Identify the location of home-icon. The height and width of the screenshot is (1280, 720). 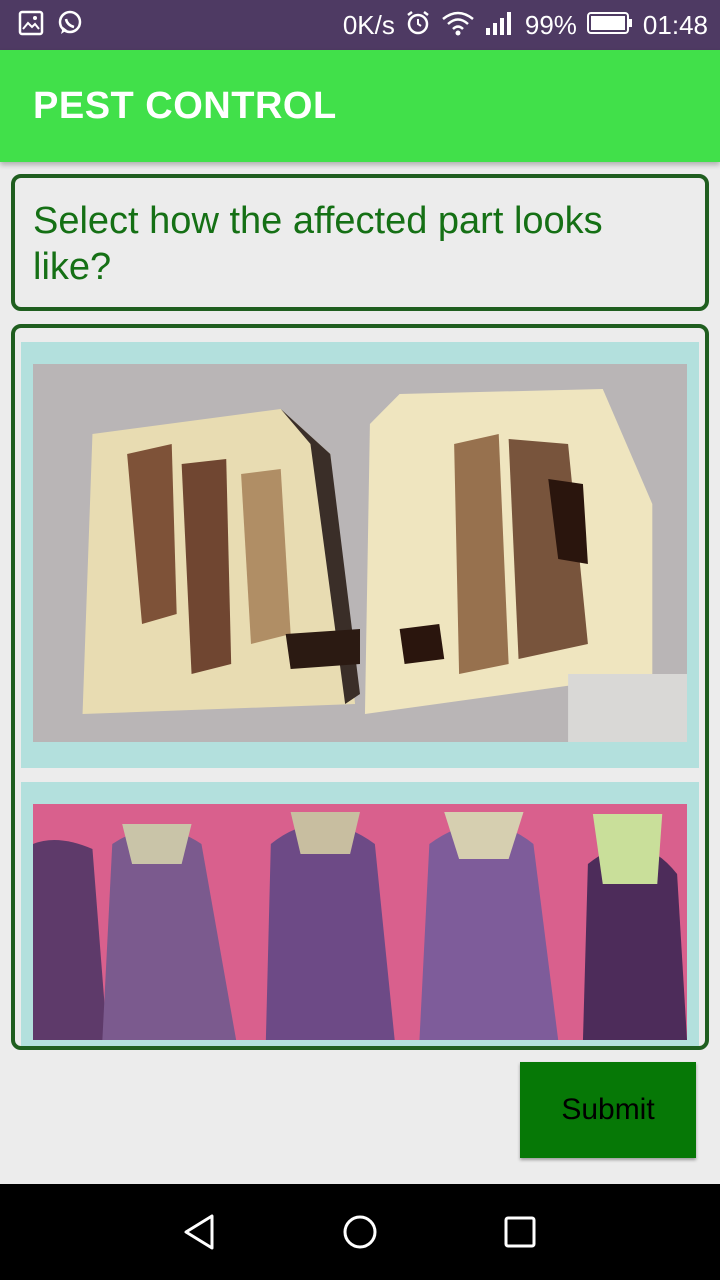
(360, 1232).